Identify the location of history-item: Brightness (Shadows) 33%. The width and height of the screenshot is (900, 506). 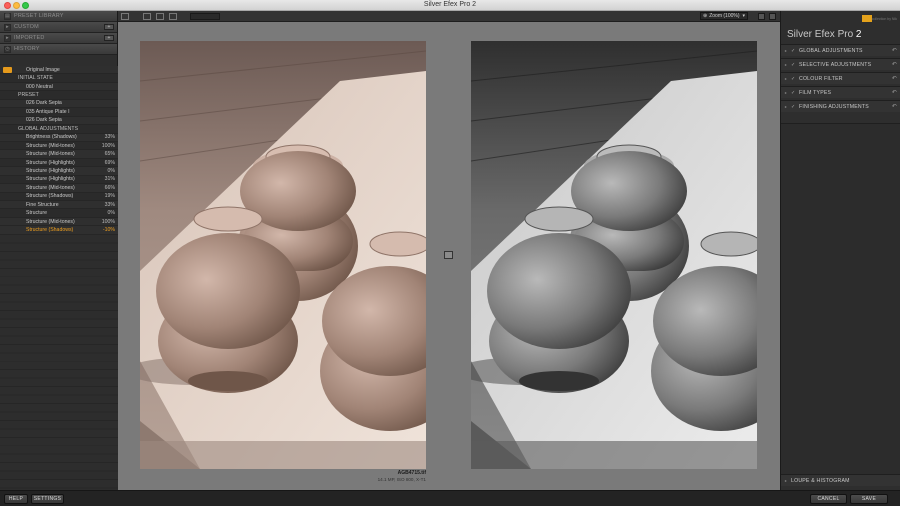
(59, 137).